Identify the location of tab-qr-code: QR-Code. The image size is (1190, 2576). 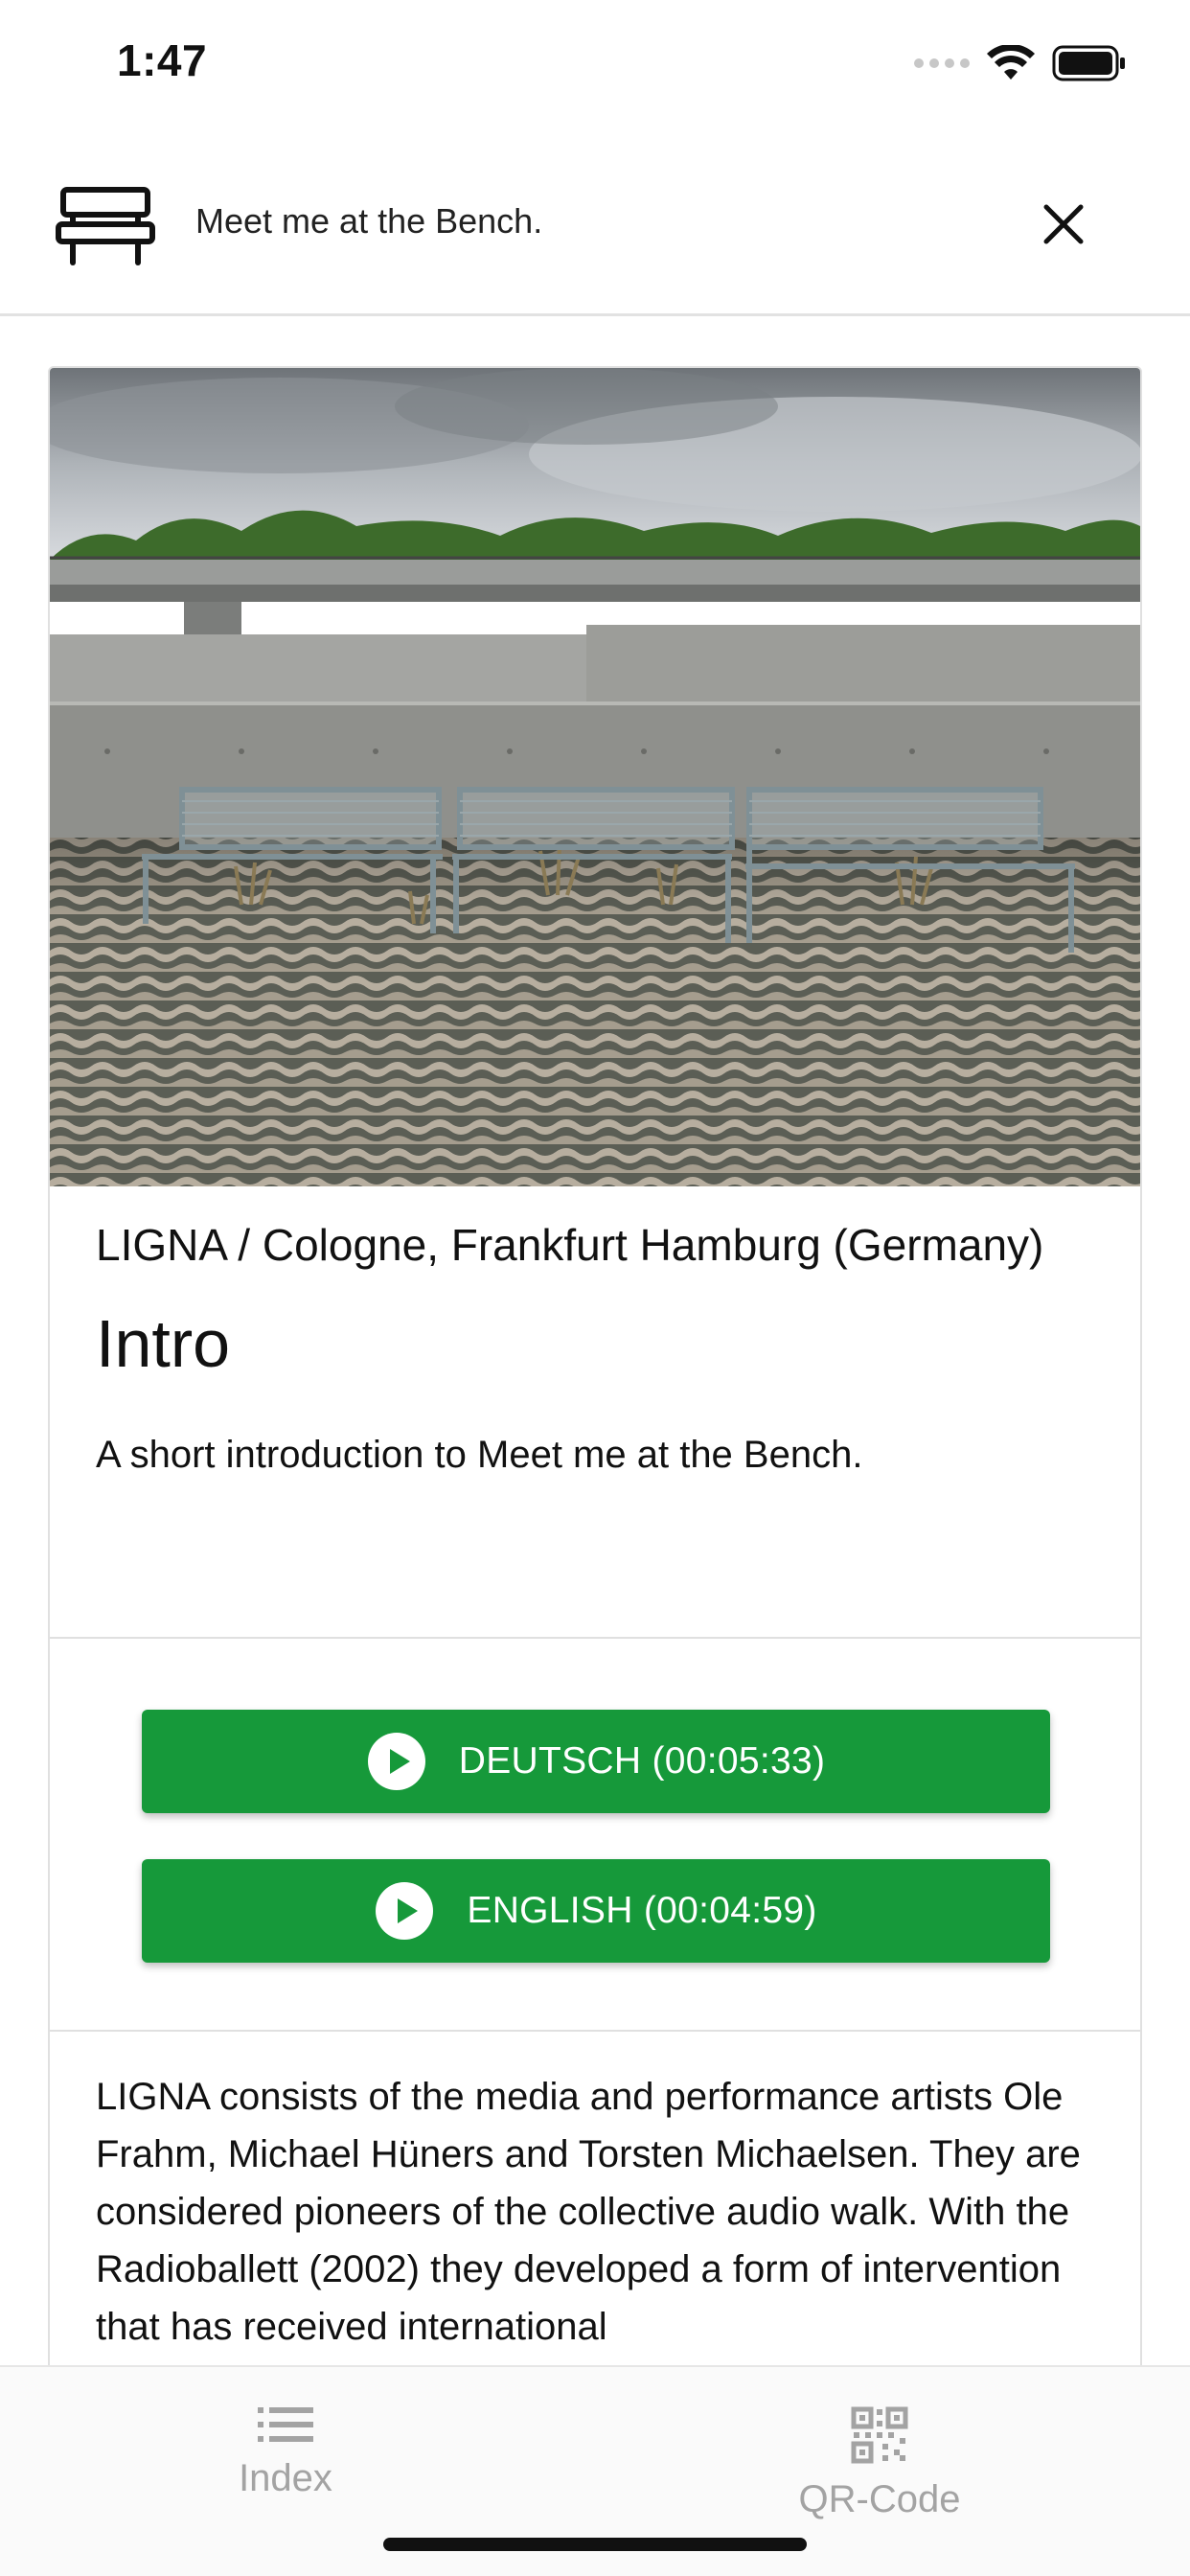
(880, 2463).